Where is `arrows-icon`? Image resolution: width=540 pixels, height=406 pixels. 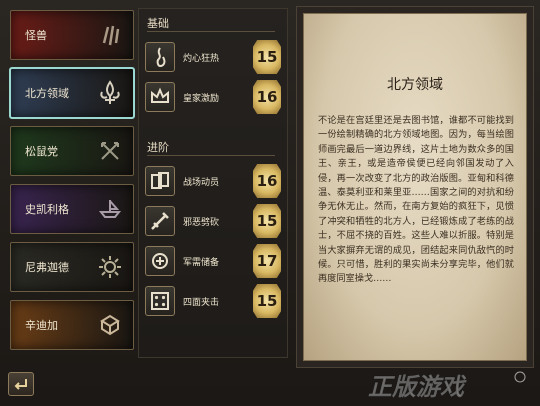 arrows-icon is located at coordinates (110, 151).